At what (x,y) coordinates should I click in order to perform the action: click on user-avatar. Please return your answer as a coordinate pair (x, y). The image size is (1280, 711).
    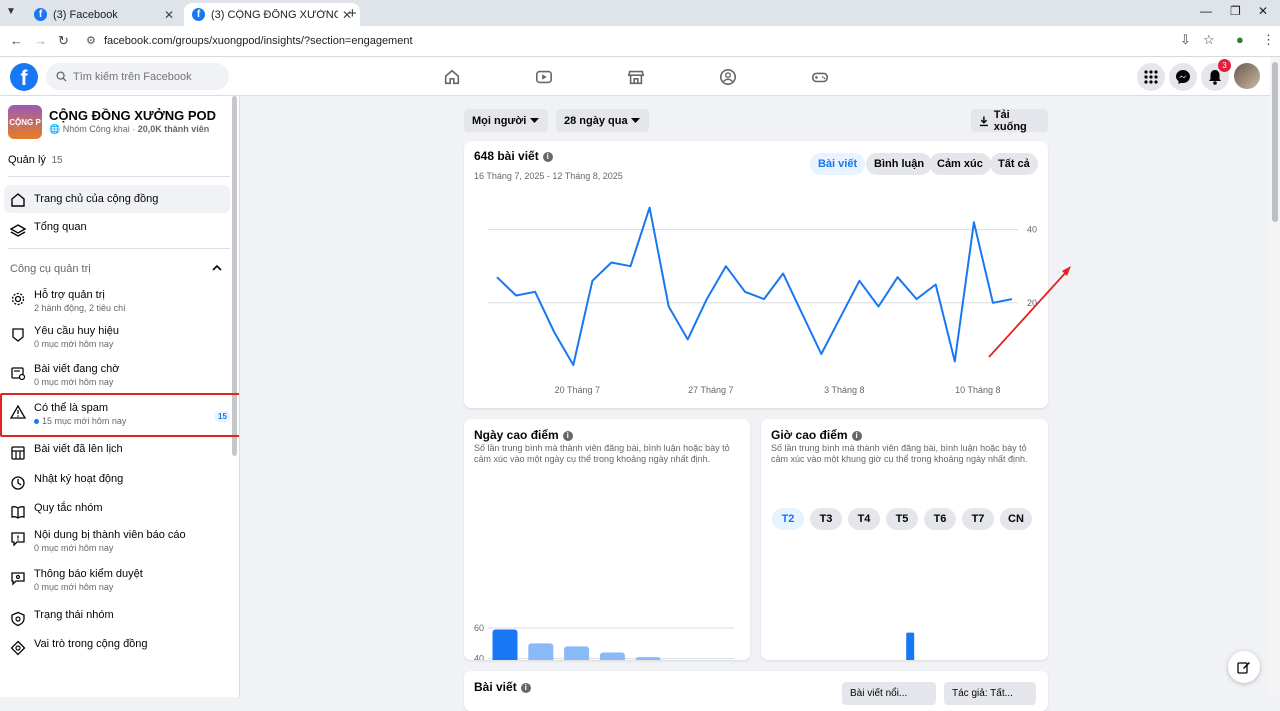
    Looking at the image, I should click on (1247, 76).